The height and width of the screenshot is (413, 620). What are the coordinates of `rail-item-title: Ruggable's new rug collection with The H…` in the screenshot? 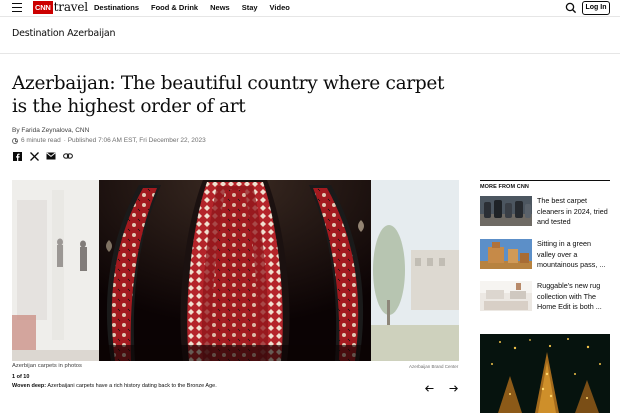 It's located at (573, 297).